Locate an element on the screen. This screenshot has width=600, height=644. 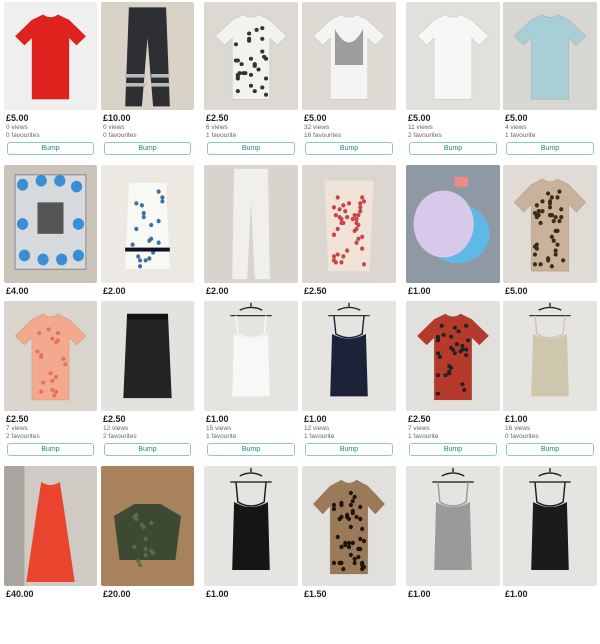
listing-price: £4.00 is located at coordinates (17, 291).